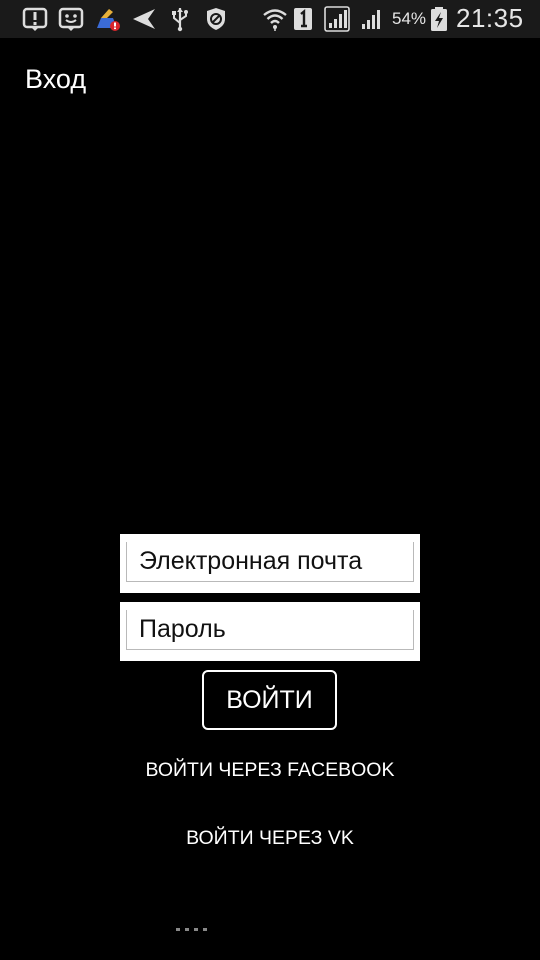  I want to click on blocked-icon, so click(216, 19).